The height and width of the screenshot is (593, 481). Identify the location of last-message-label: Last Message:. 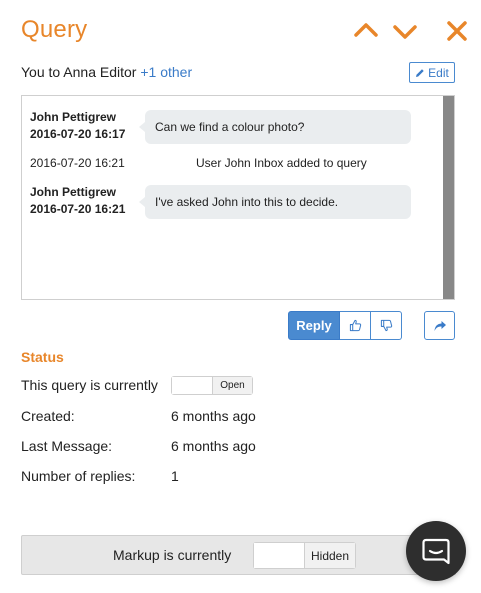
(67, 446).